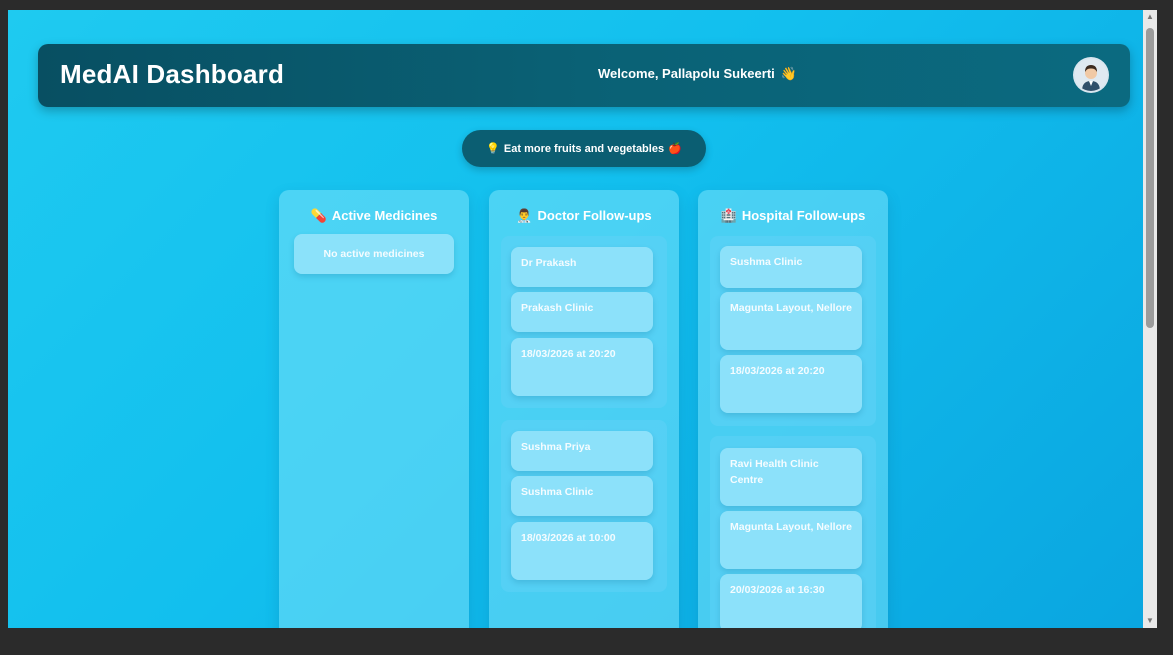 This screenshot has height=655, width=1173. Describe the element at coordinates (384, 215) in the screenshot. I see `active-medicines-label: Active Medicines` at that location.